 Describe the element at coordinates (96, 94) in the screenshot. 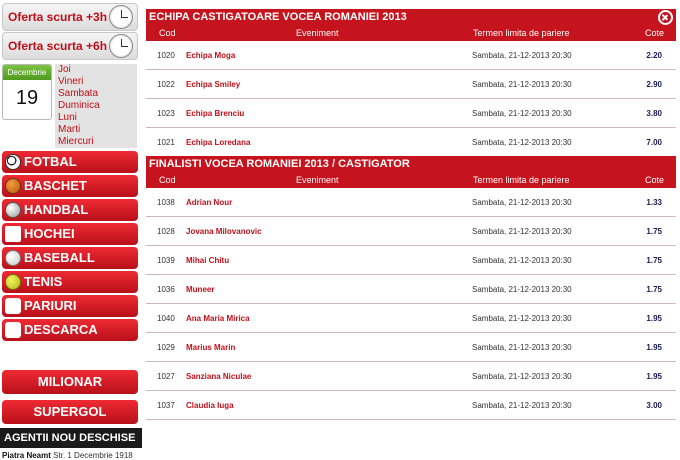

I see `day-sambata: Sambata` at that location.